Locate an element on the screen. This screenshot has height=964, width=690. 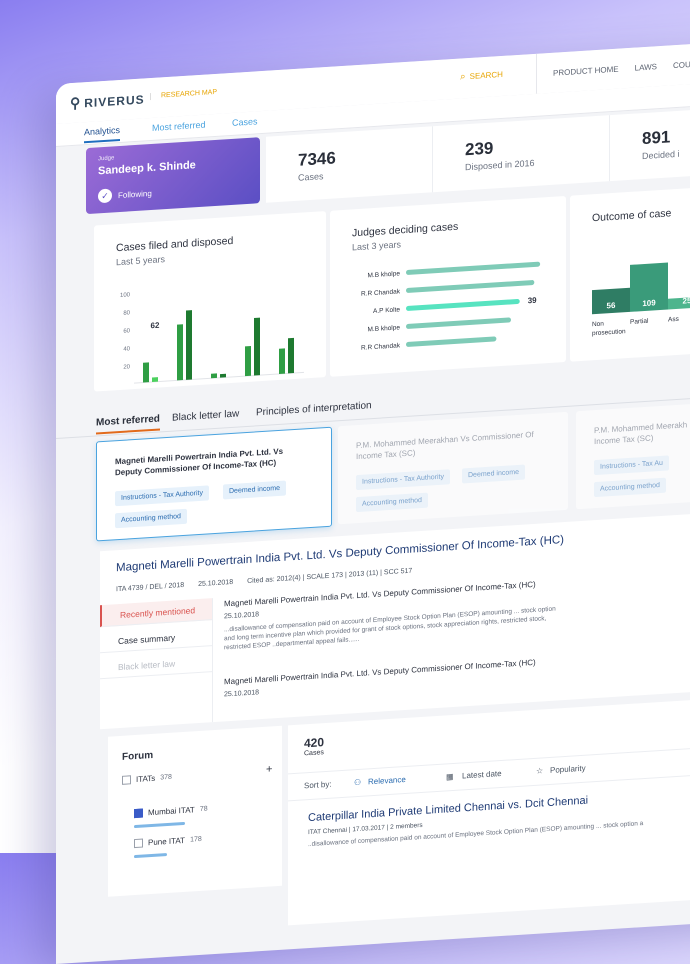
data-label: 39 is located at coordinates (532, 301).